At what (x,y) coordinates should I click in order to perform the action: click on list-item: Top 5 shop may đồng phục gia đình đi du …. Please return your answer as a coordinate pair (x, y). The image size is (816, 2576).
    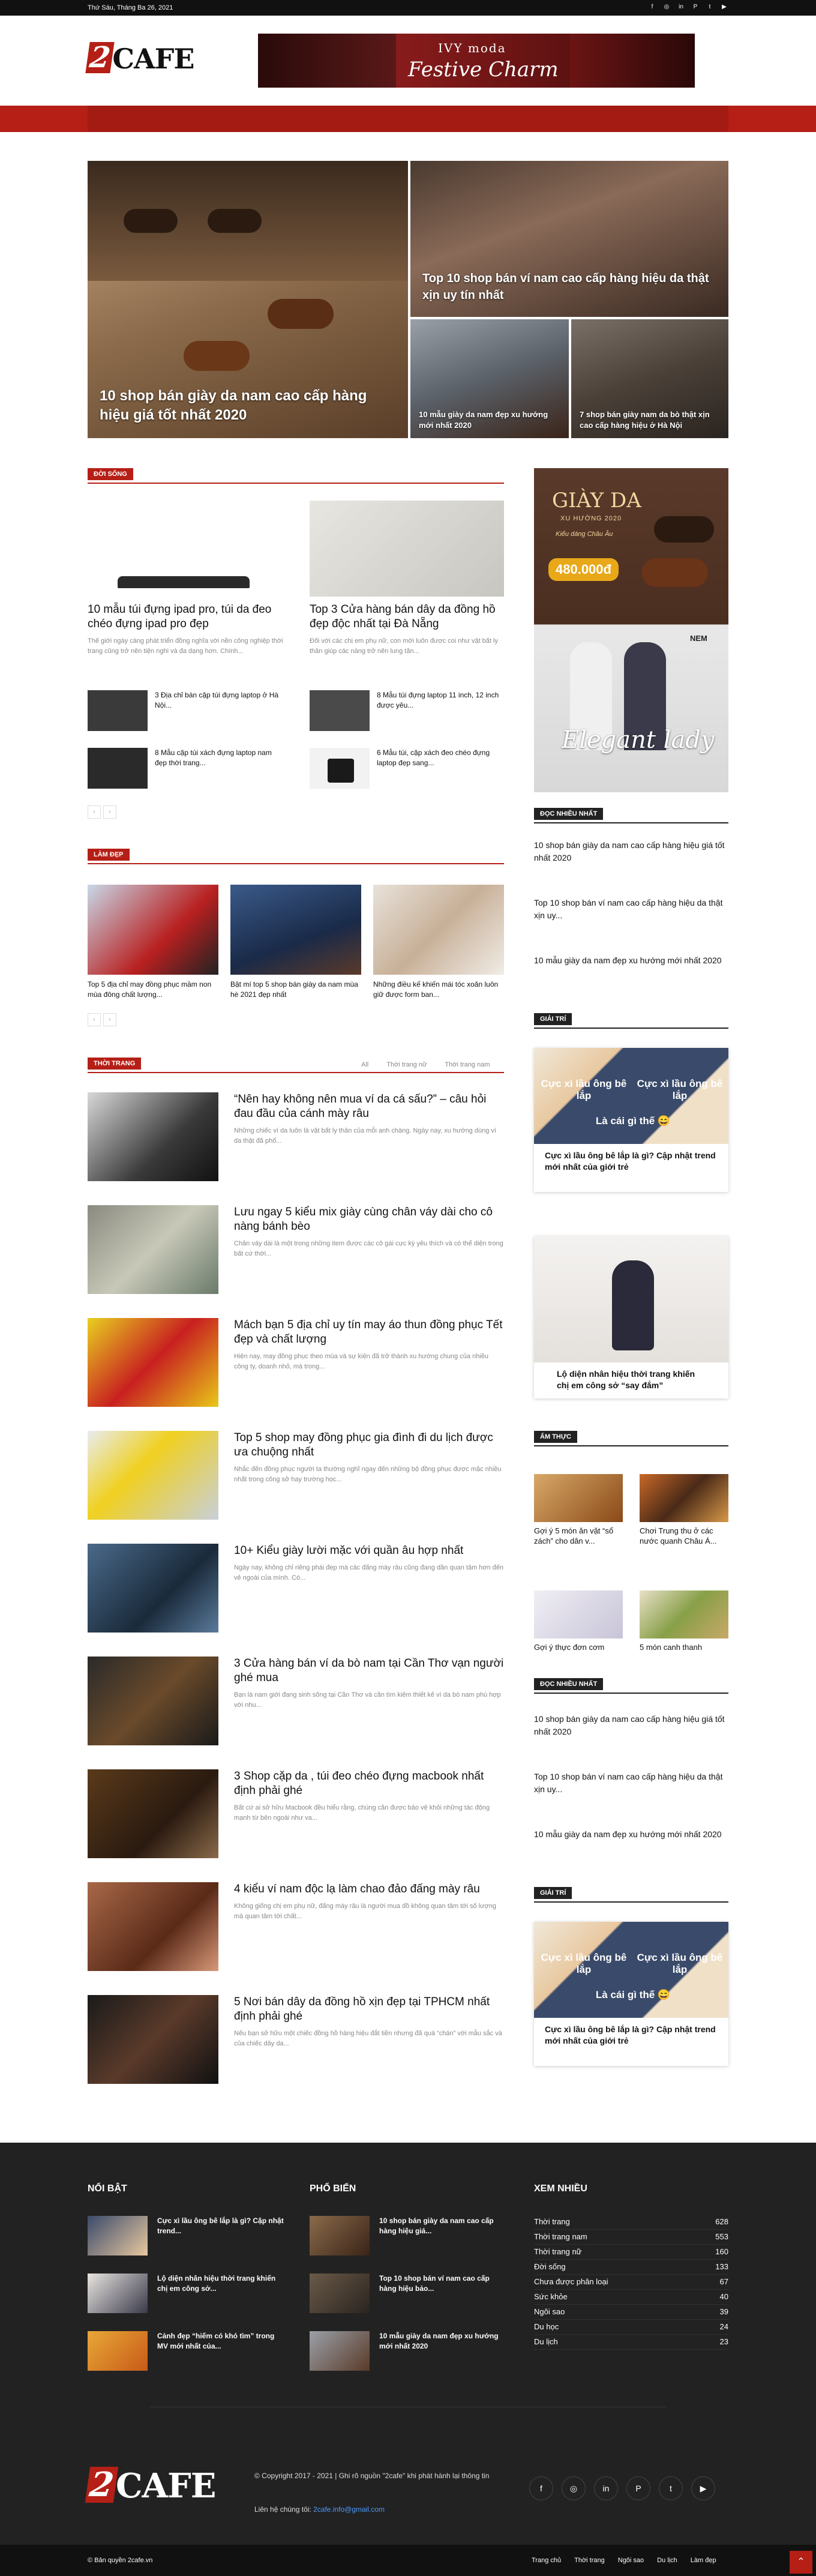
    Looking at the image, I should click on (296, 1475).